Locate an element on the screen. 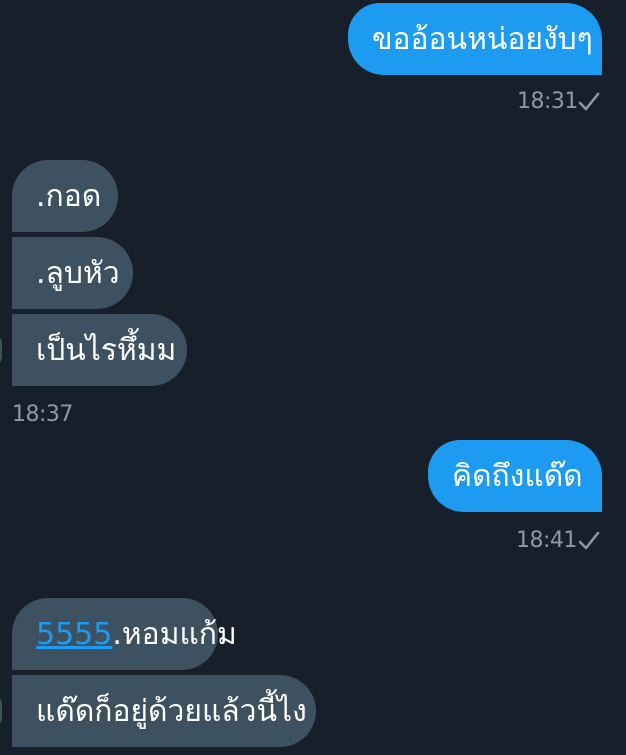 The image size is (626, 755). incoming-message: เป็นไรหึ้มม is located at coordinates (99, 350).